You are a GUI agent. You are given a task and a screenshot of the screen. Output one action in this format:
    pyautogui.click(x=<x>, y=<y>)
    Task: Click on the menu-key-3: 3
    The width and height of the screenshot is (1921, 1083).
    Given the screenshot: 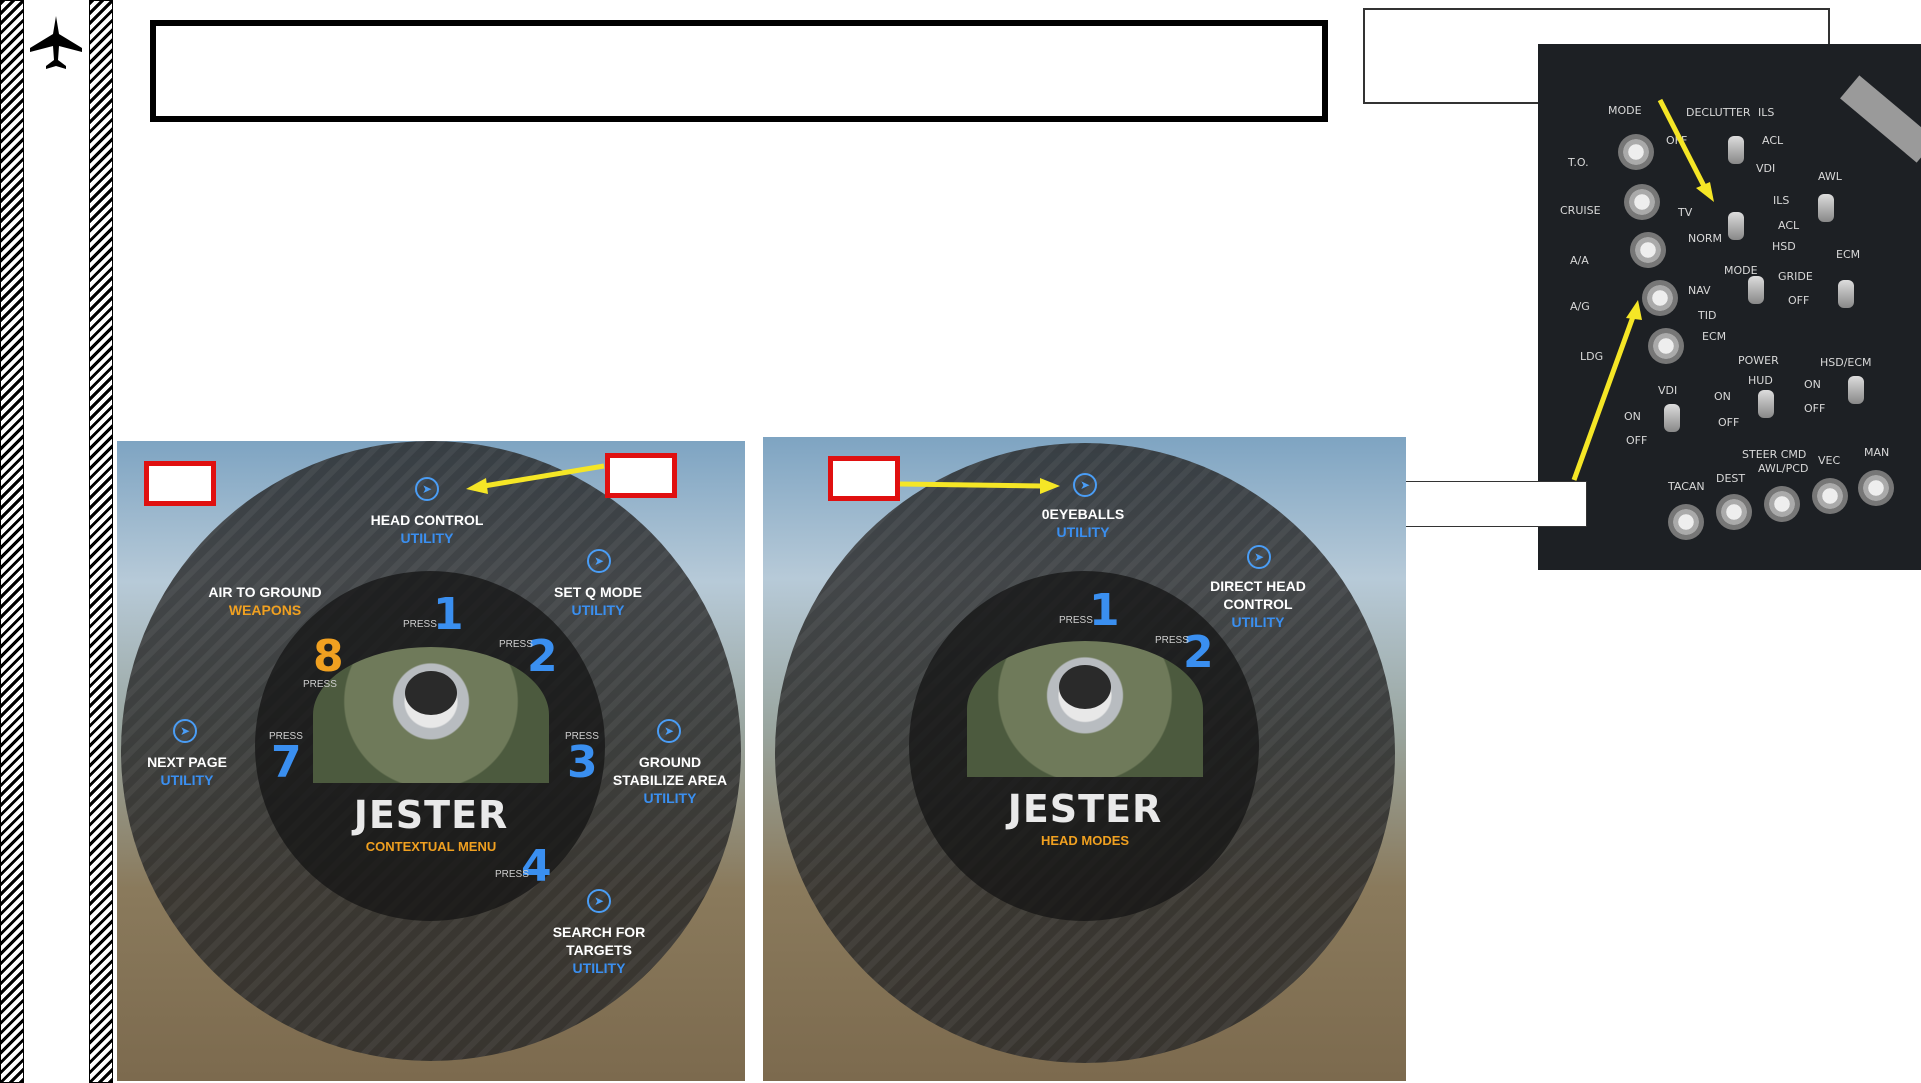 What is the action you would take?
    pyautogui.click(x=582, y=762)
    